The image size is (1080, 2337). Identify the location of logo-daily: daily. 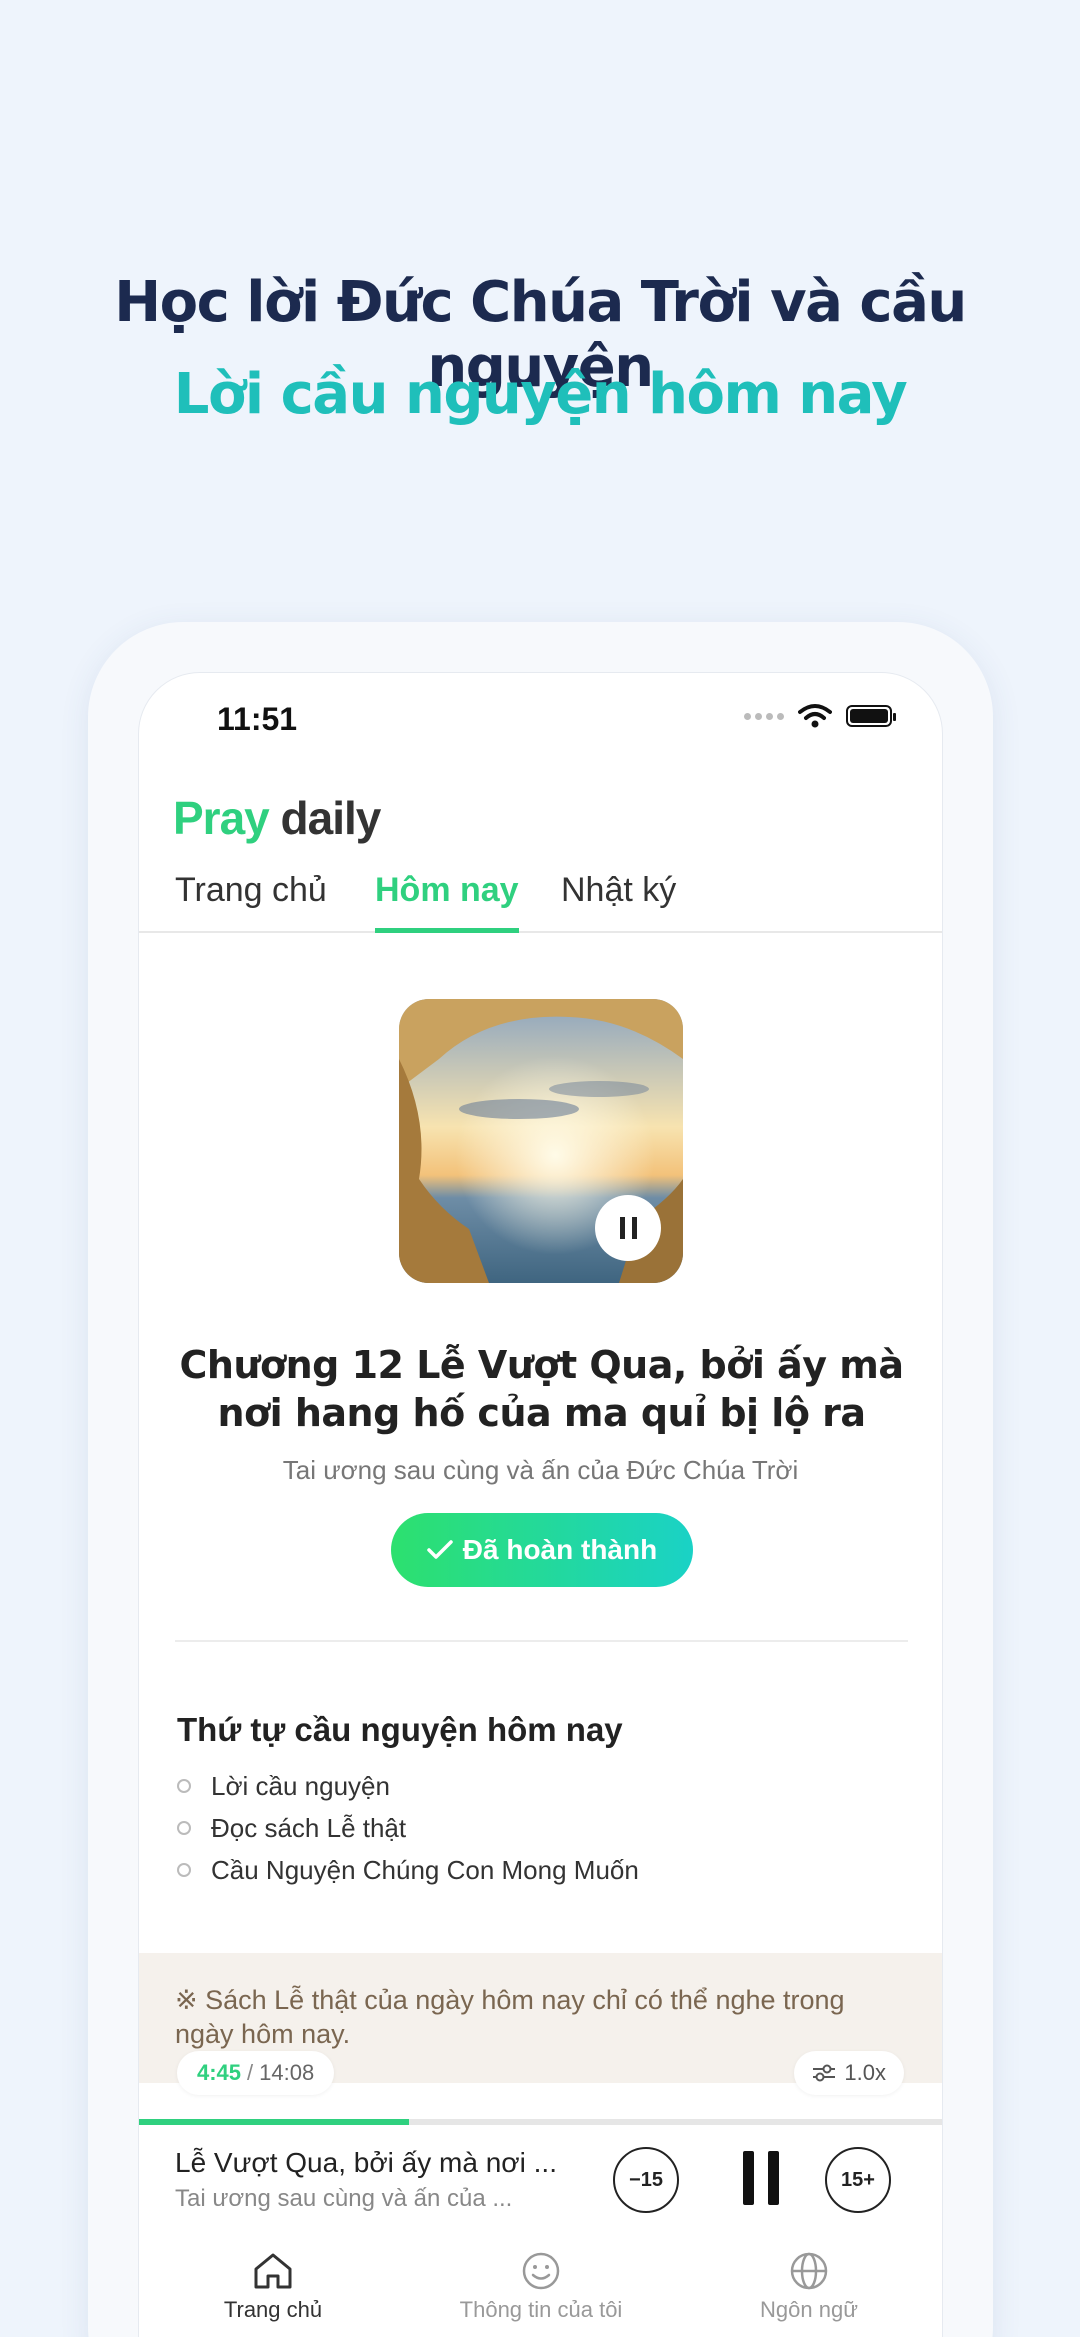
(331, 818).